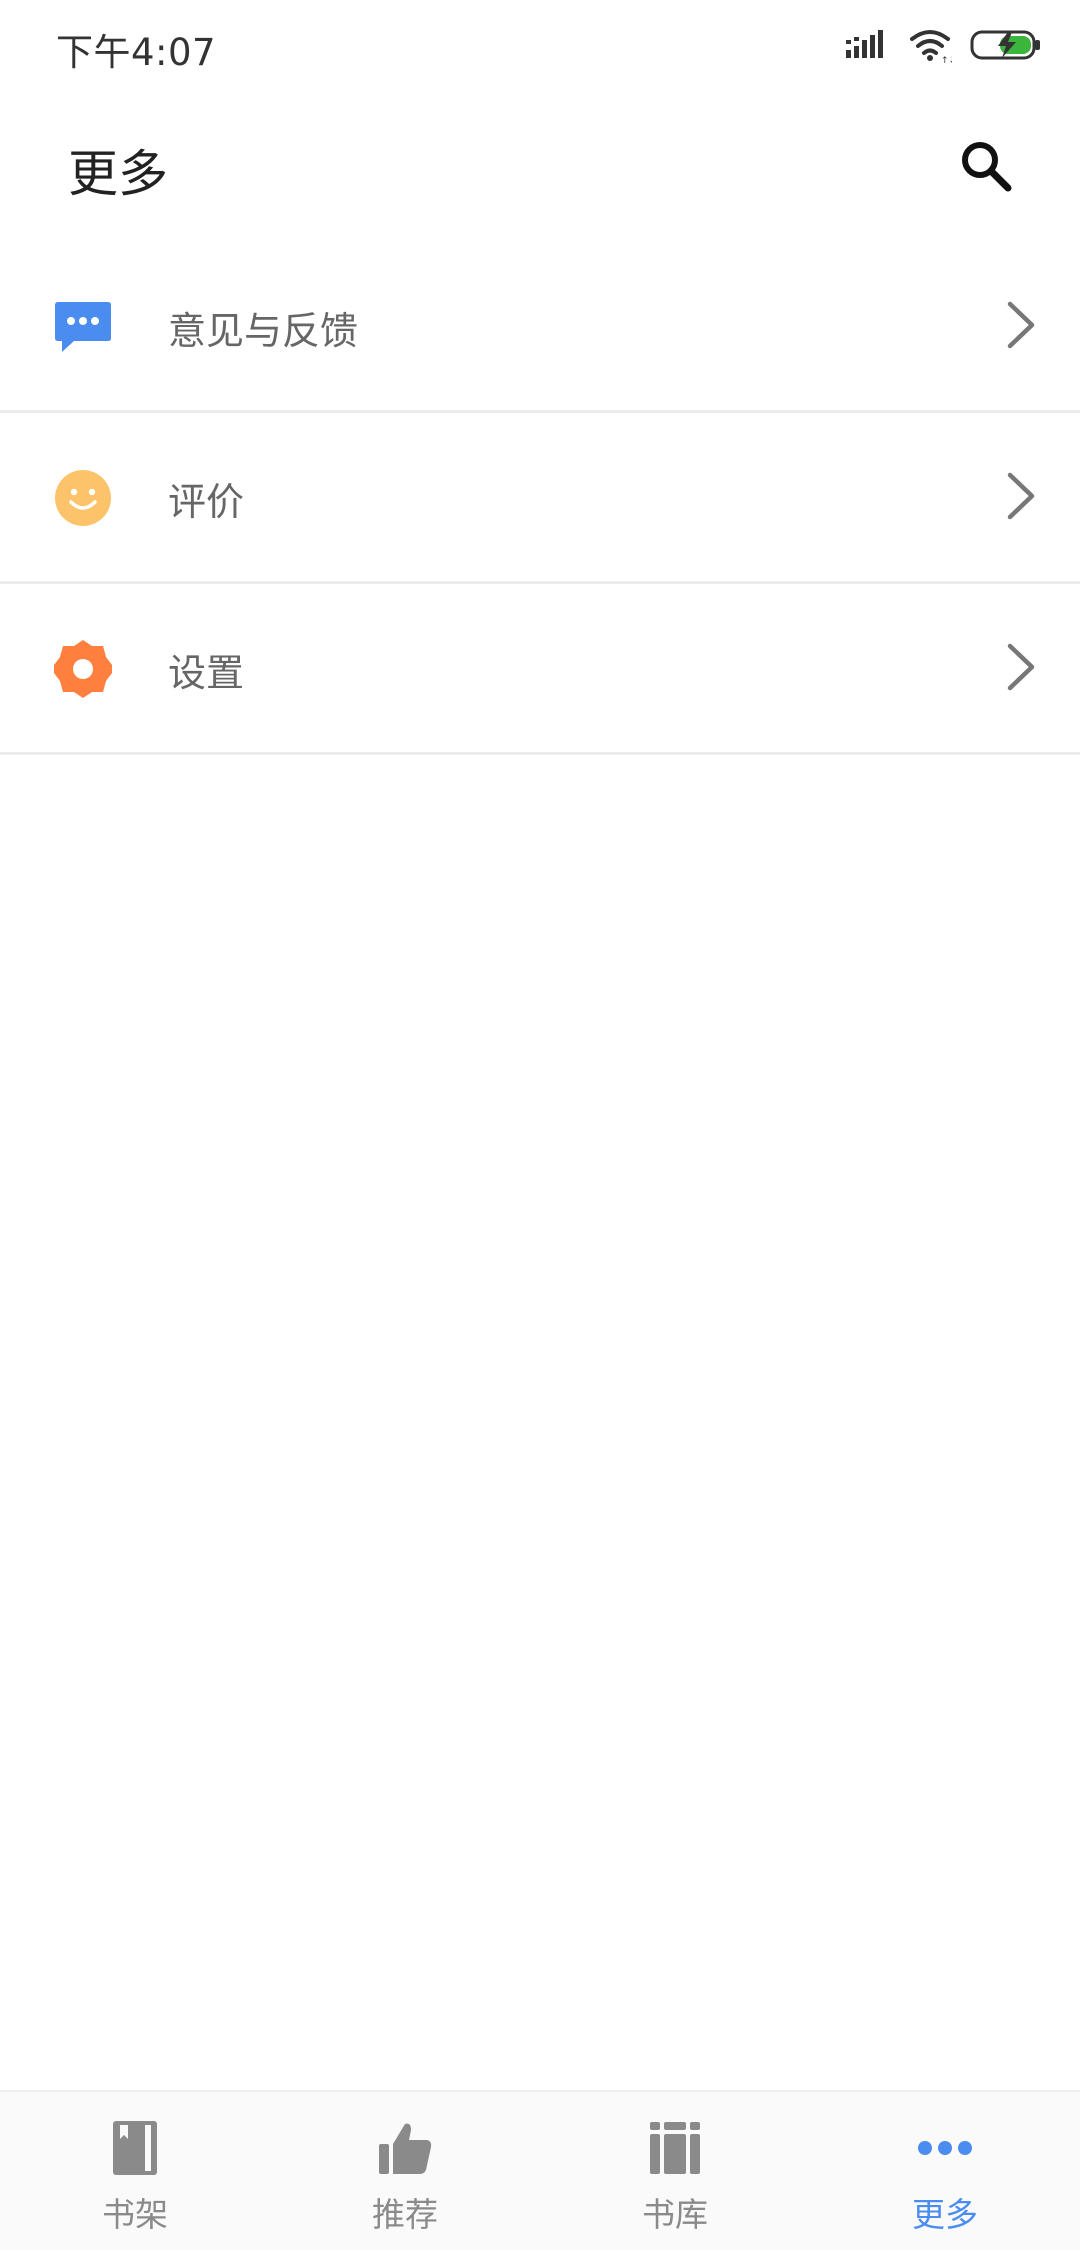 The height and width of the screenshot is (2250, 1080). I want to click on tab-more: 更多, so click(945, 2171).